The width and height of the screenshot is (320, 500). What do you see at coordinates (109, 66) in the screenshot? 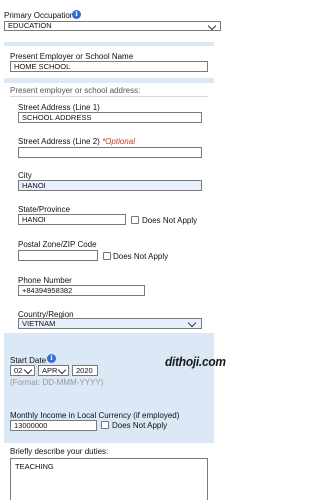
I see `employer-input: HOME SCHOOL` at bounding box center [109, 66].